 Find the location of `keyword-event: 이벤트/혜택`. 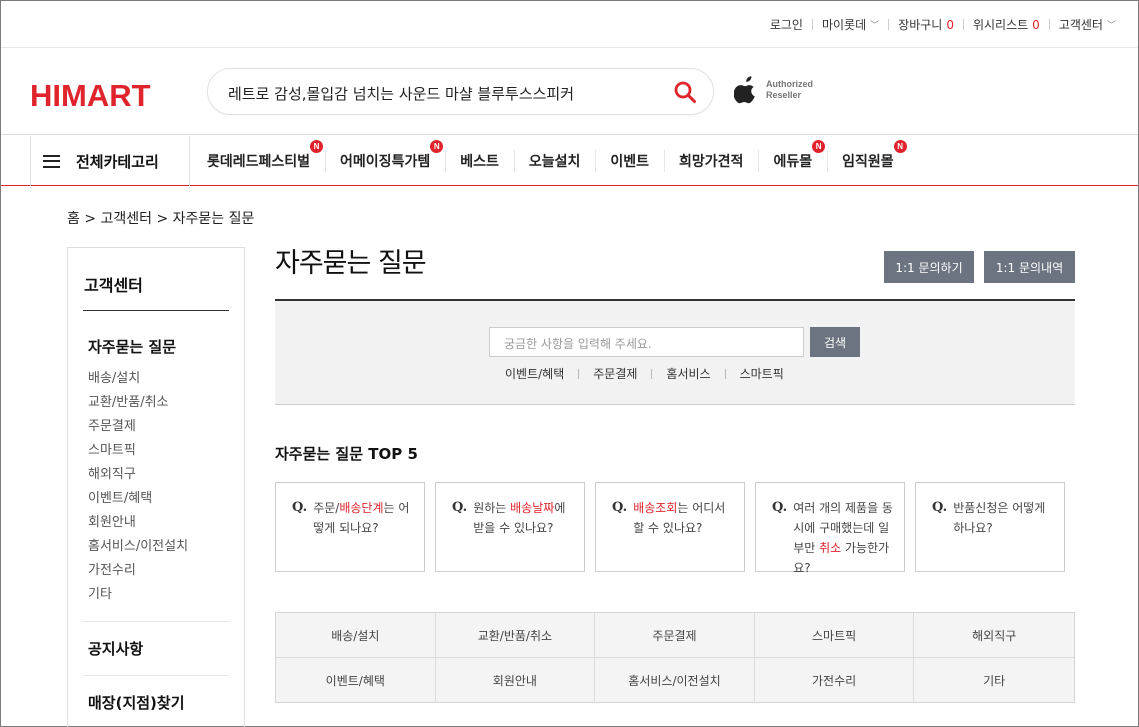

keyword-event: 이벤트/혜택 is located at coordinates (534, 373).